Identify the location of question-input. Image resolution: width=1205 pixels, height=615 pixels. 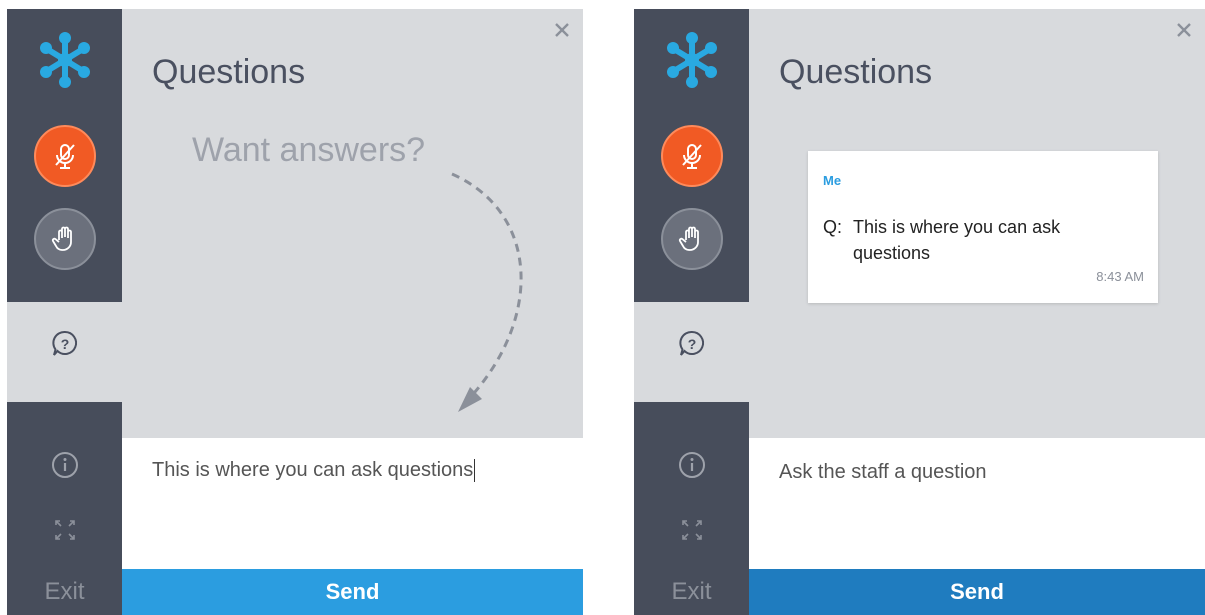
(979, 472).